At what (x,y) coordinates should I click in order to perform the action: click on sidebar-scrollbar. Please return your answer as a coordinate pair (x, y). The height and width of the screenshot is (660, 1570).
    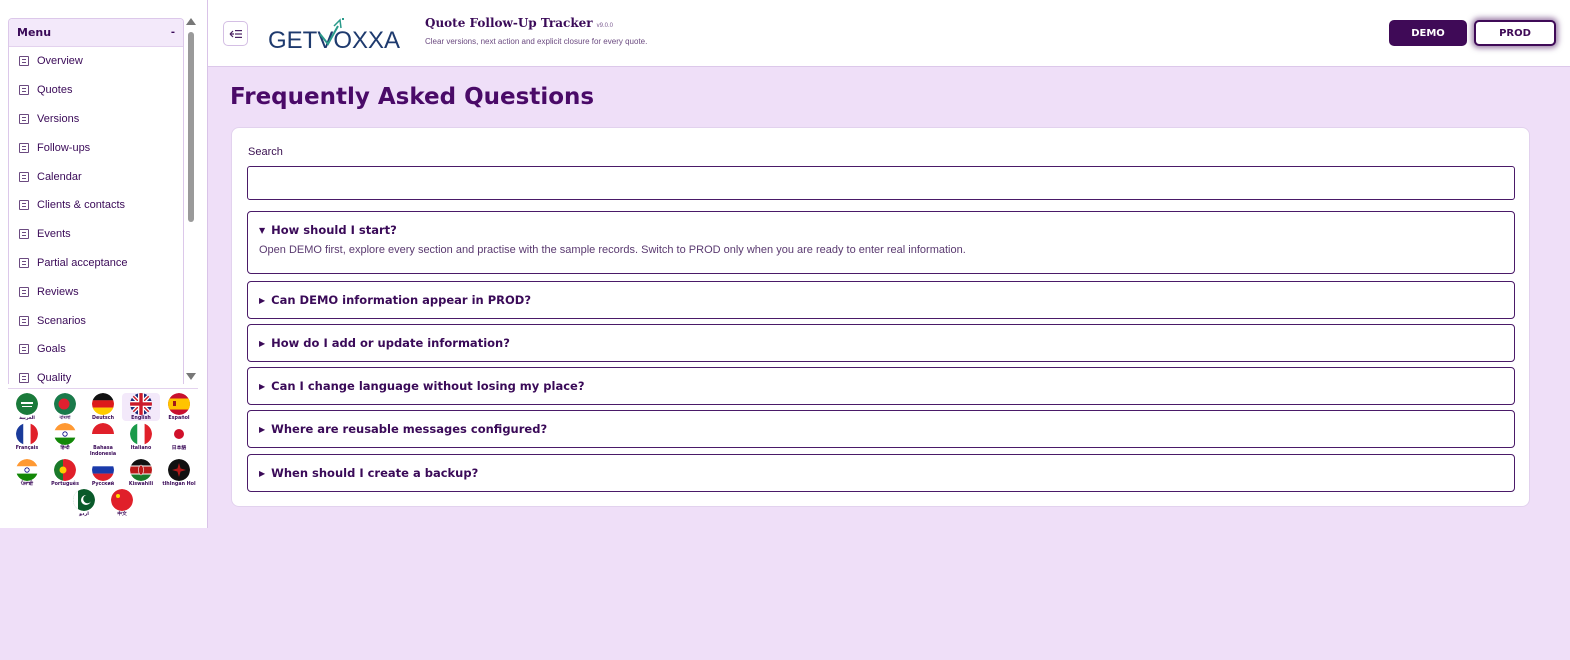
    Looking at the image, I should click on (191, 199).